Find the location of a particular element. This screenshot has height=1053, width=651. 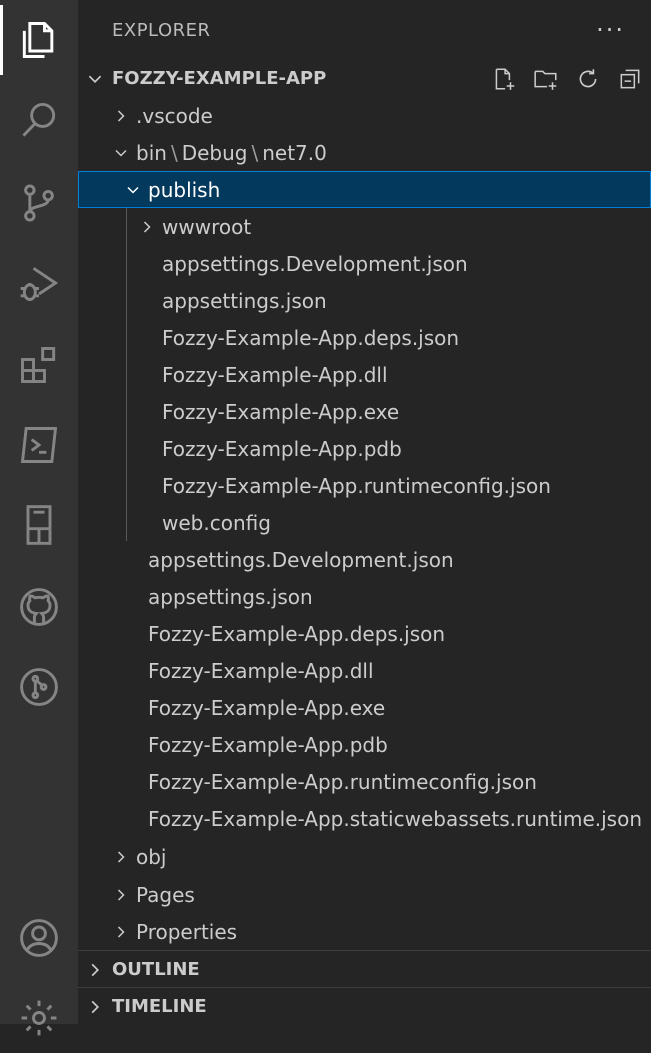

timeline-section-header: TIMELINE is located at coordinates (364, 1006).